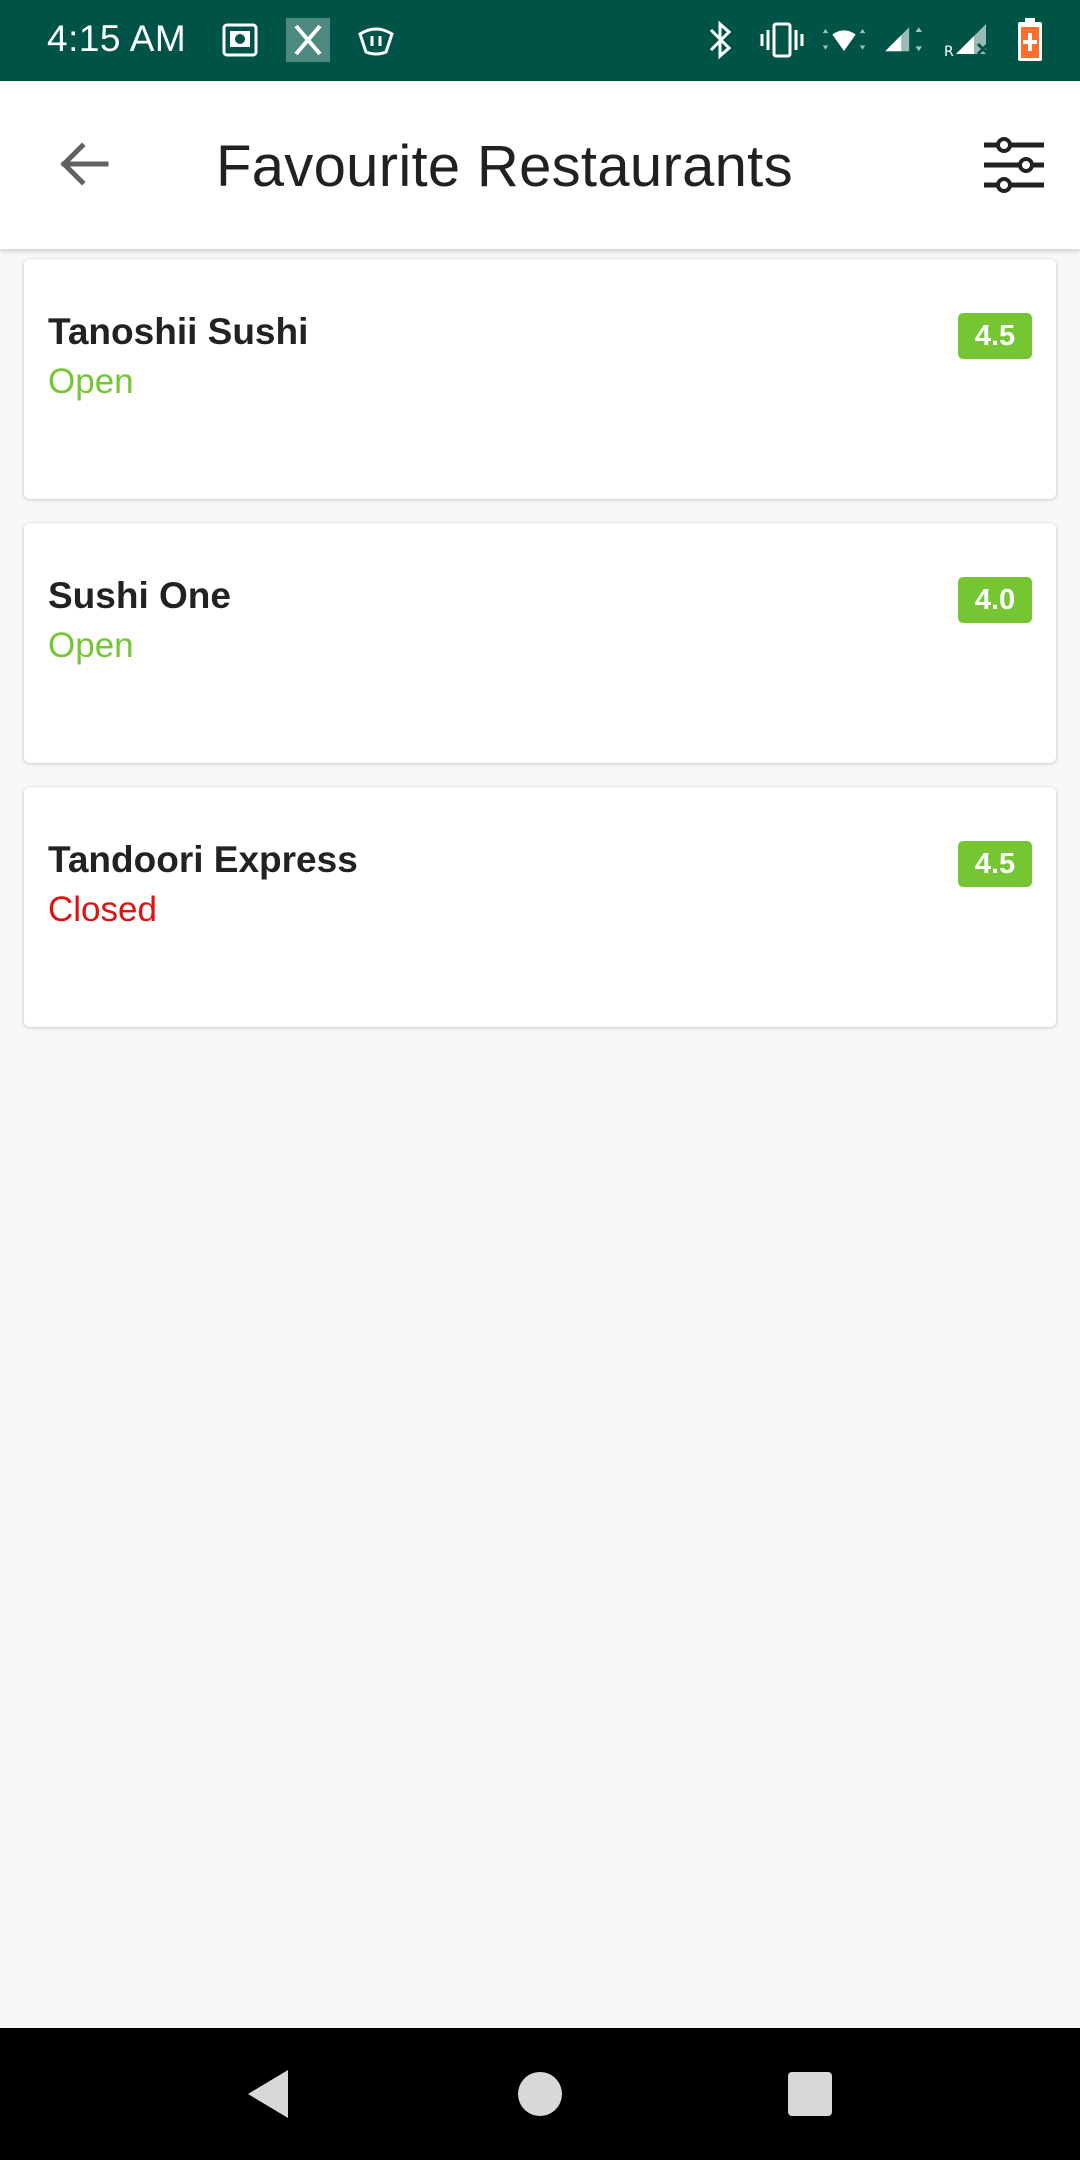 Image resolution: width=1080 pixels, height=2160 pixels. Describe the element at coordinates (995, 600) in the screenshot. I see `rating-badge: 4.0` at that location.